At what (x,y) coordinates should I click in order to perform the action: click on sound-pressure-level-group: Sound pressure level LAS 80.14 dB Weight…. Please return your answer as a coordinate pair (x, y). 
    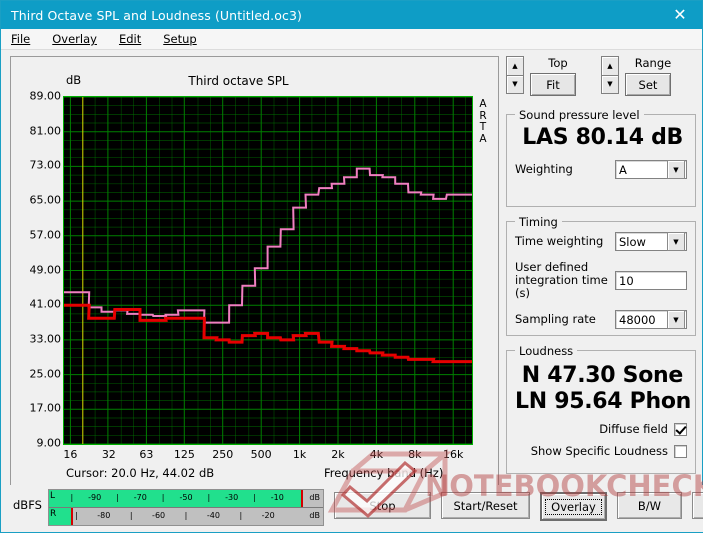
    Looking at the image, I should click on (601, 157).